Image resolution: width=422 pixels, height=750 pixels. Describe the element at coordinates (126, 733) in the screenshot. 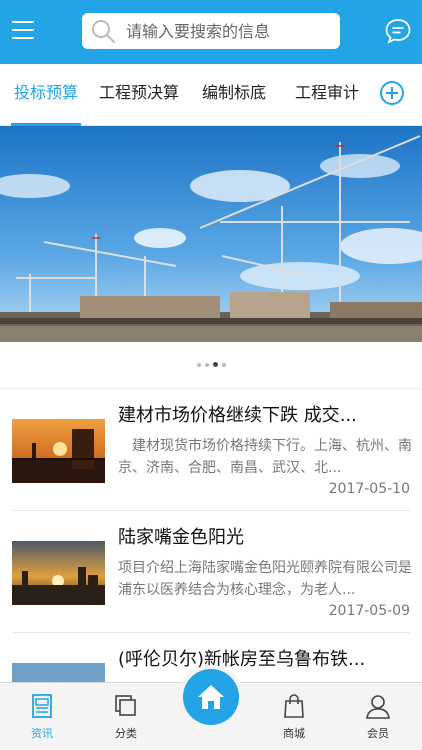

I see `nav-category-label: 分类` at that location.